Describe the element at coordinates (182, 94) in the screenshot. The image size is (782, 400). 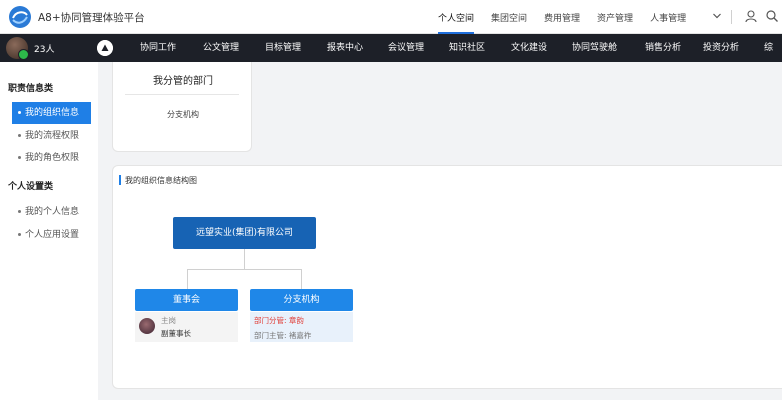
I see `card-divider` at that location.